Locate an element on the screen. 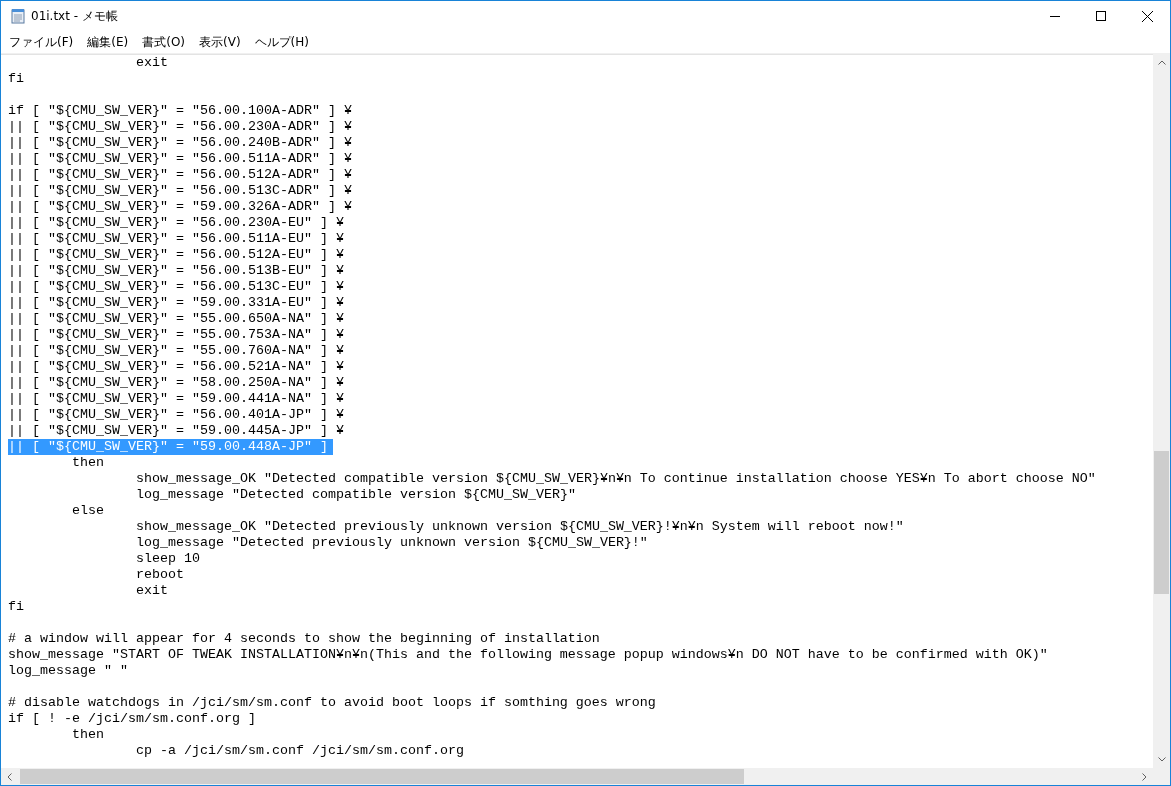  maximize-icon is located at coordinates (1101, 16).